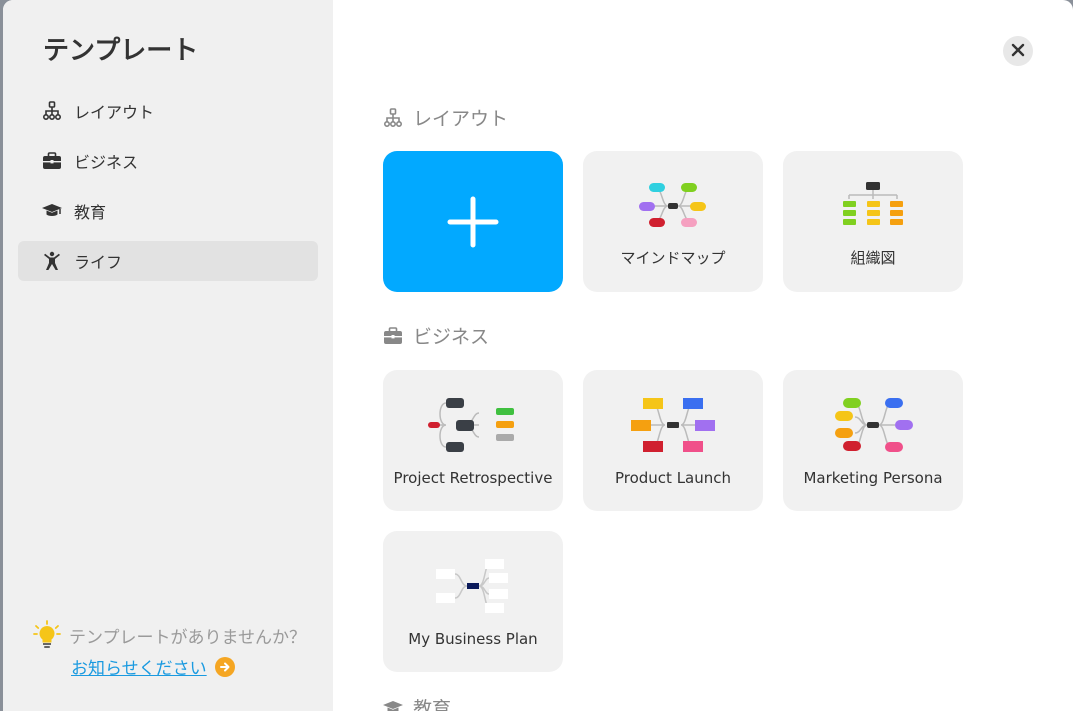 The image size is (1073, 711). I want to click on template-card-orgchart: 組織図, so click(873, 221).